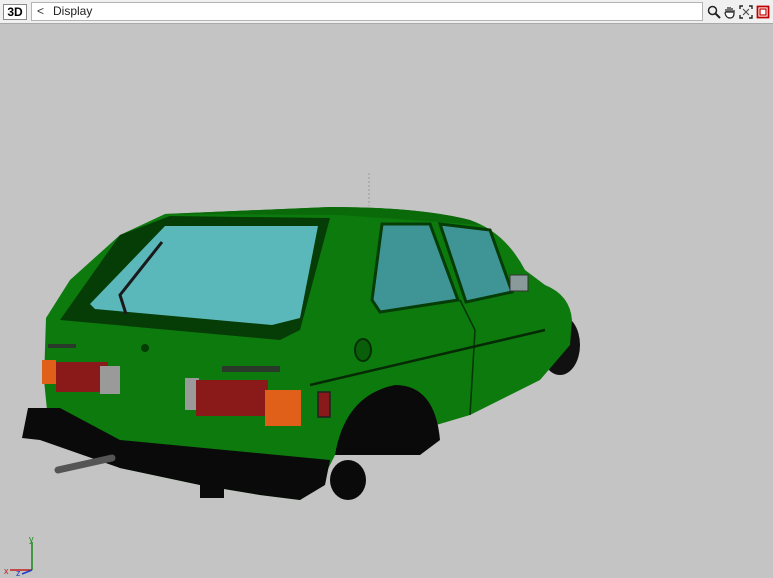 The height and width of the screenshot is (578, 773). Describe the element at coordinates (714, 11) in the screenshot. I see `zoom-icon` at that location.